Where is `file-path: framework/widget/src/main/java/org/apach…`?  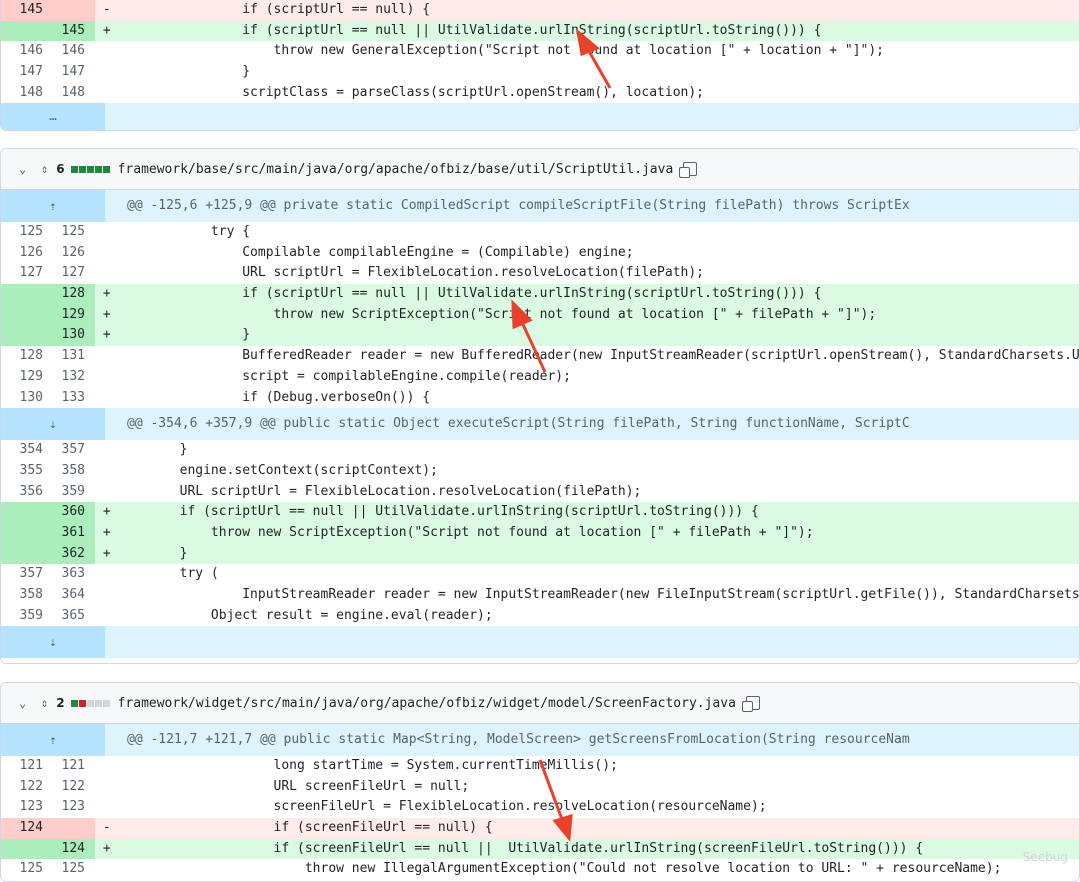 file-path: framework/widget/src/main/java/org/apach… is located at coordinates (427, 703).